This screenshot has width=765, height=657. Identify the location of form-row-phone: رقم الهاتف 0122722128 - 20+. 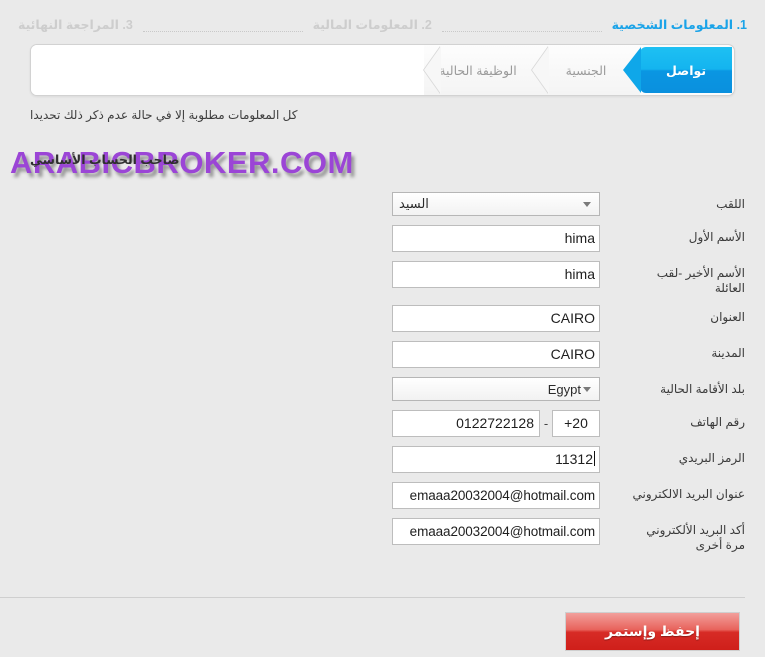
(382, 423).